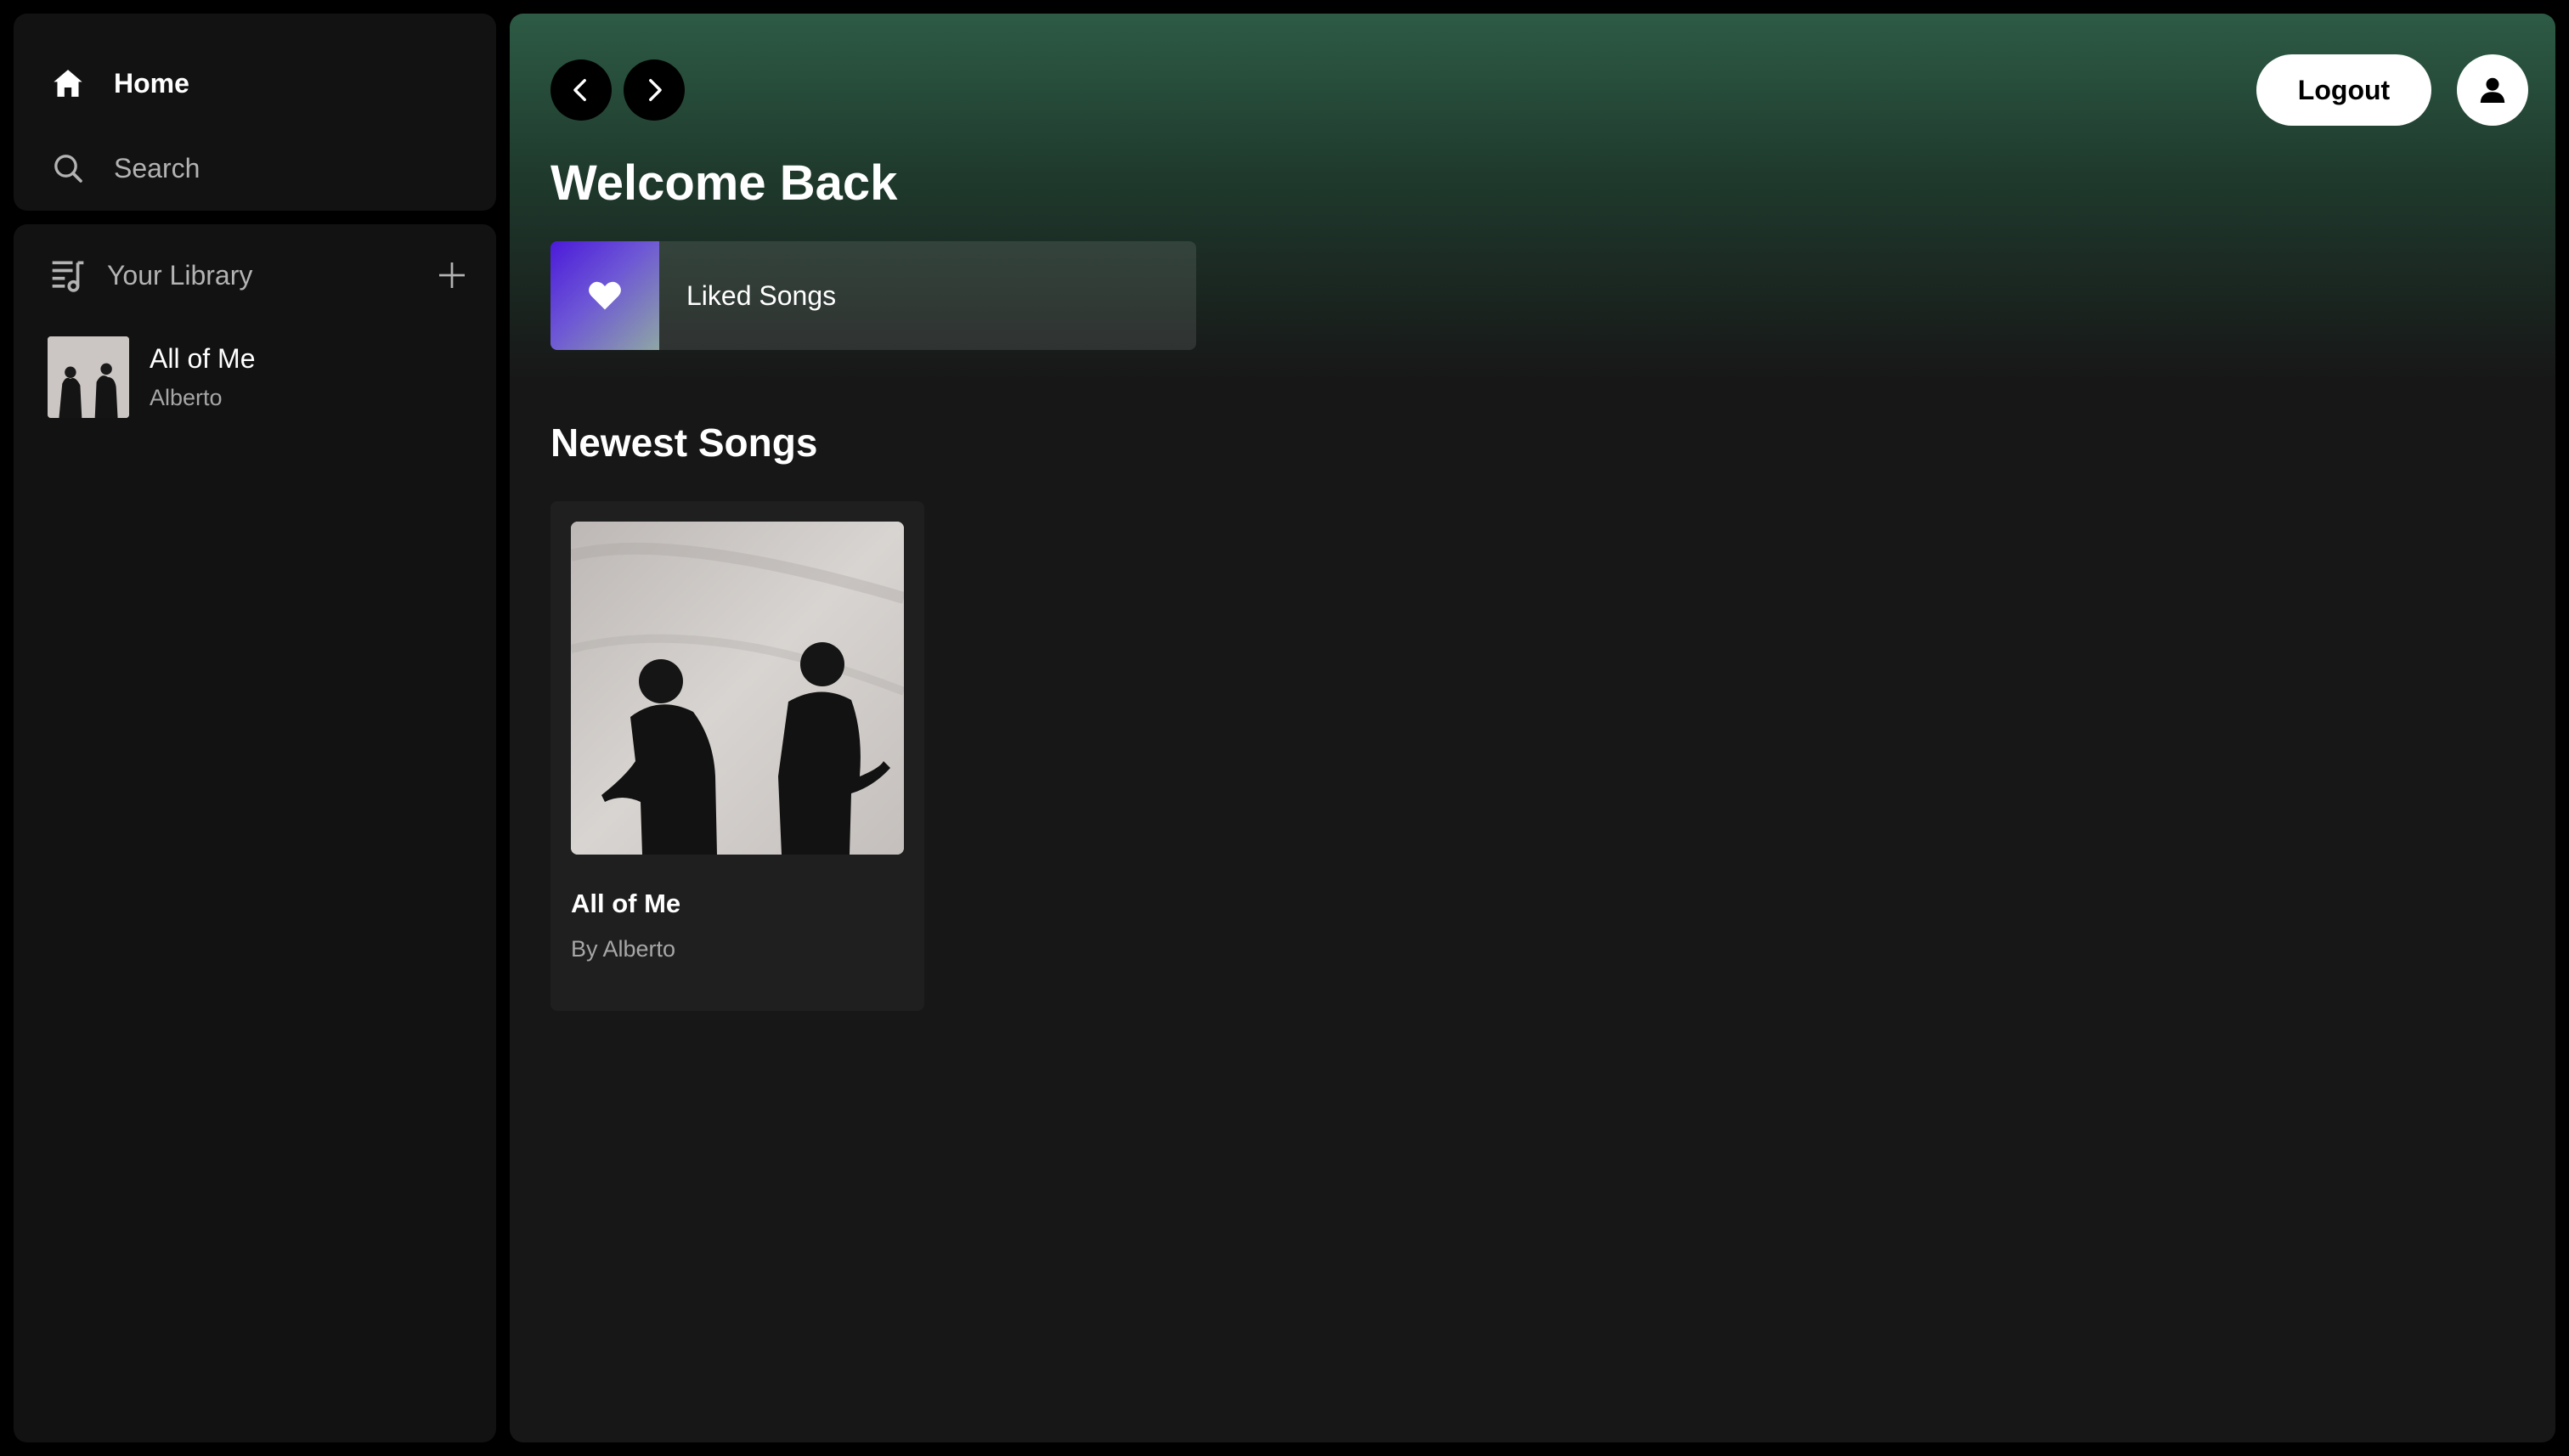 The image size is (2569, 1456). What do you see at coordinates (255, 113) in the screenshot?
I see `sidebar-nav-panel: Home Search` at bounding box center [255, 113].